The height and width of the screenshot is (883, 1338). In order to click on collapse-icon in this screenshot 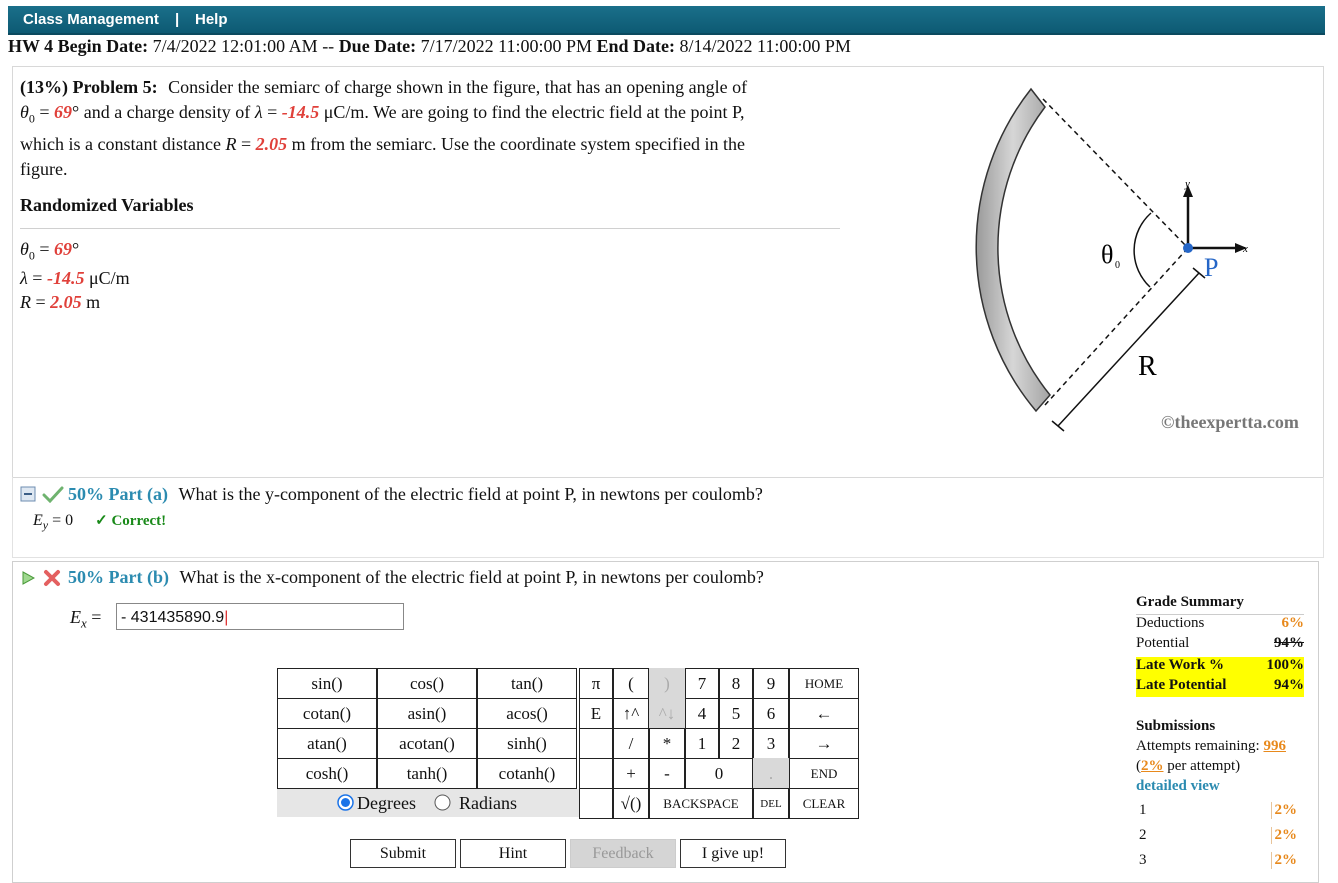, I will do `click(28, 494)`.